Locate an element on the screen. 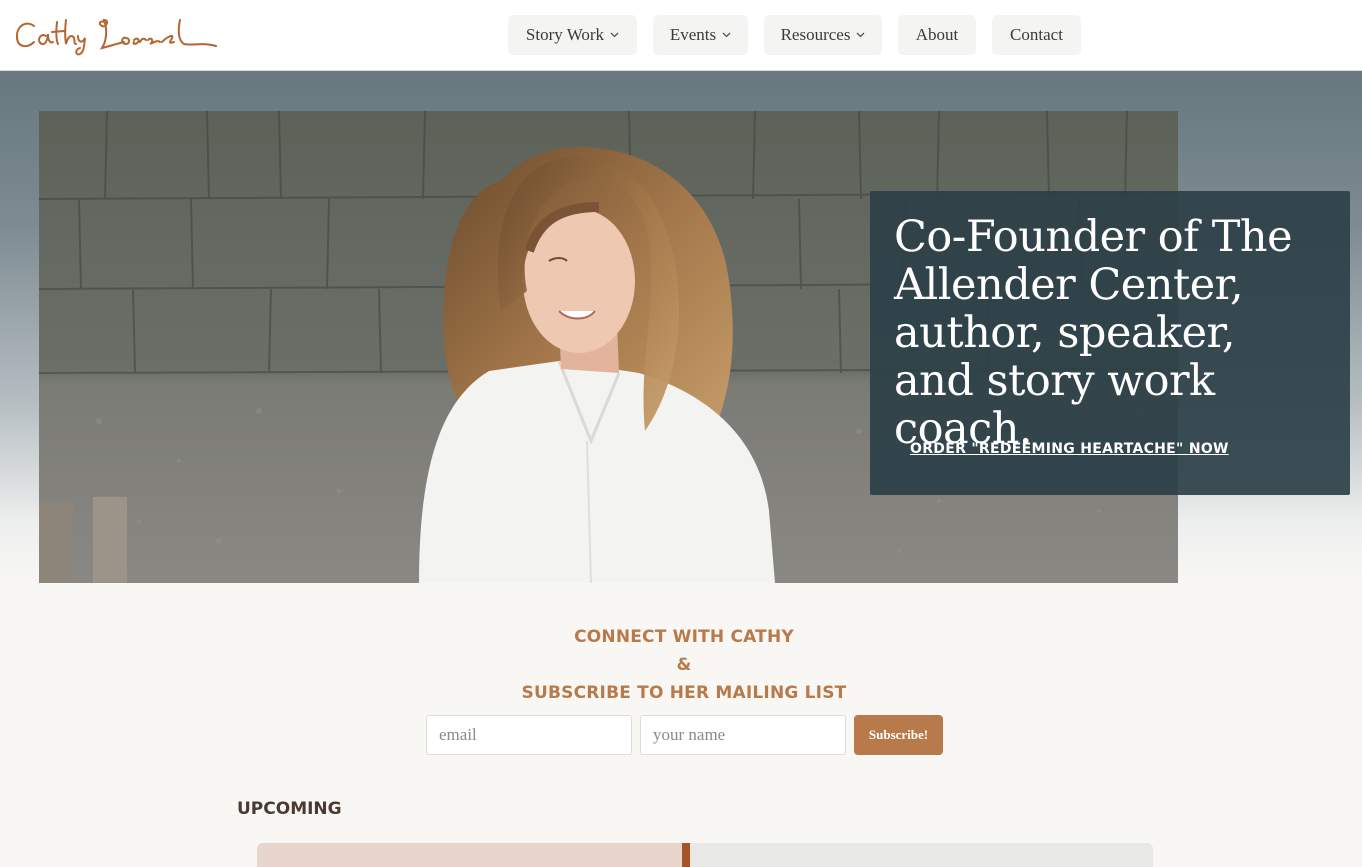 The height and width of the screenshot is (867, 1362). nav-story-work-label: Story Work is located at coordinates (565, 34).